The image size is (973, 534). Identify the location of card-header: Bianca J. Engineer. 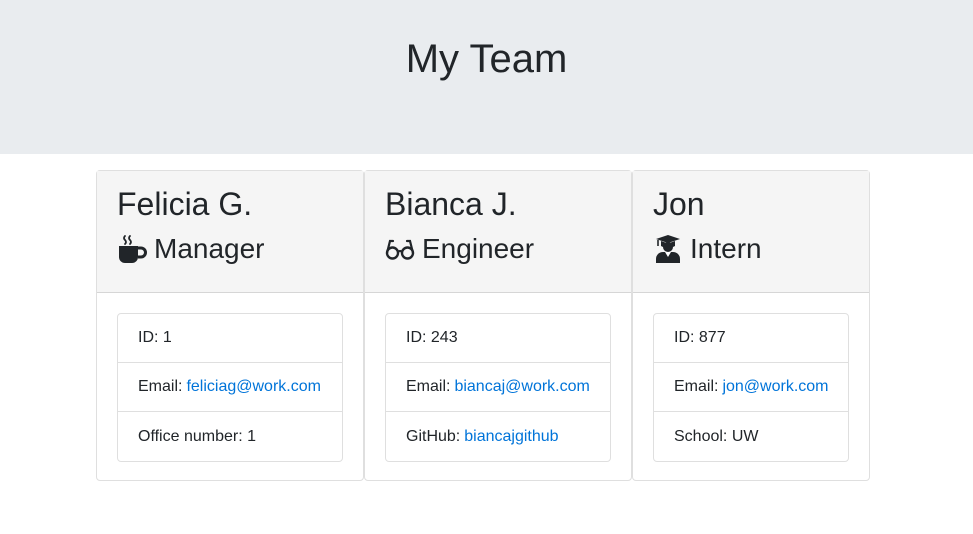
(498, 232).